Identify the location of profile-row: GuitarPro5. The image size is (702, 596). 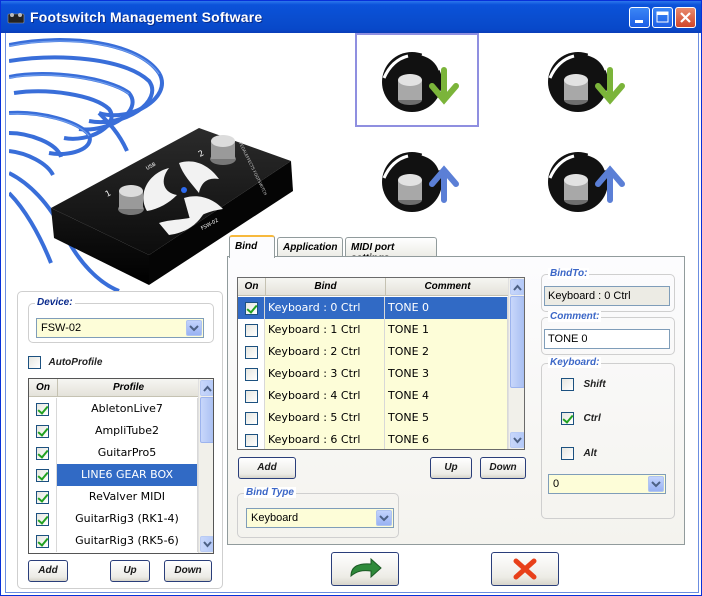
(113, 453).